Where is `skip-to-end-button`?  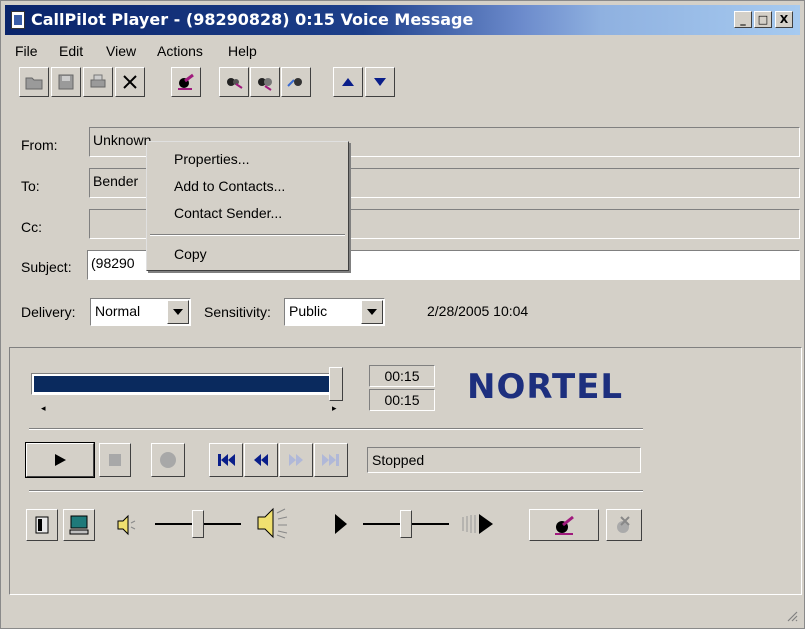 skip-to-end-button is located at coordinates (331, 460).